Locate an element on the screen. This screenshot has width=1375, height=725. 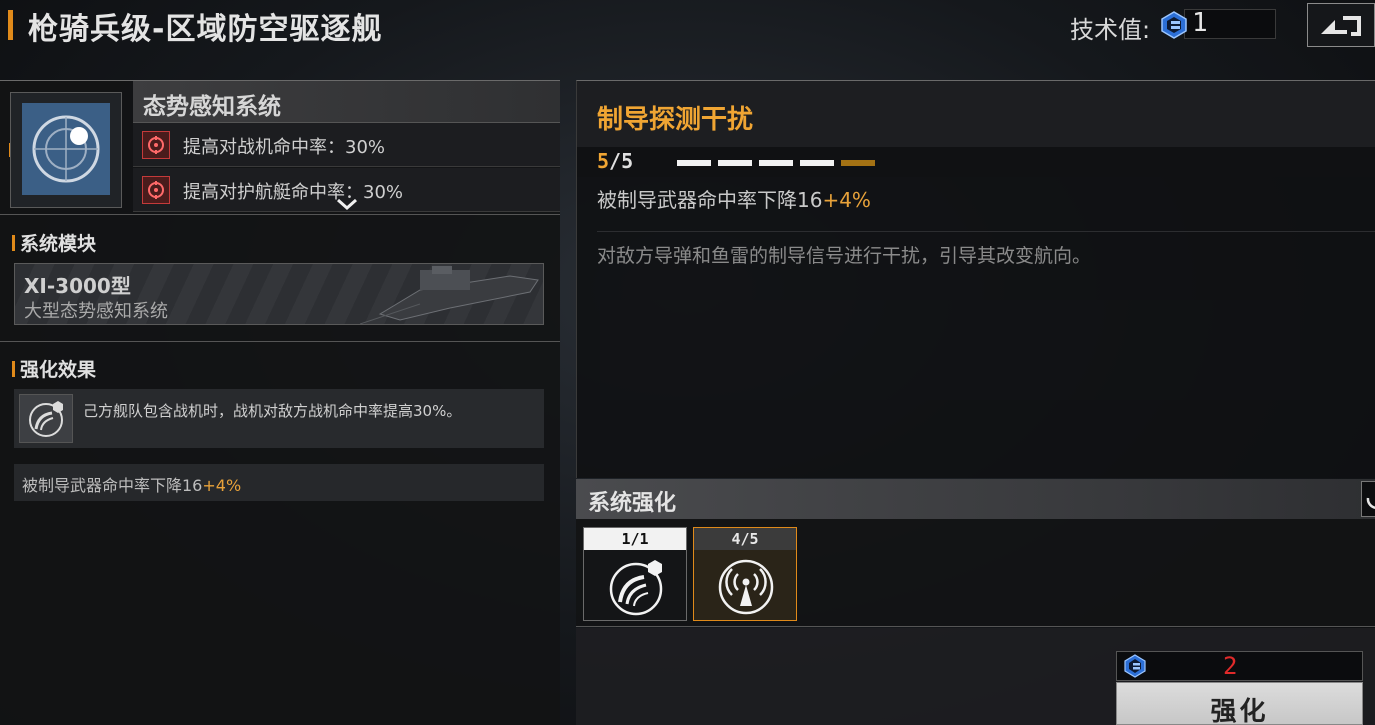
upgrade-count: 1/1 is located at coordinates (635, 539).